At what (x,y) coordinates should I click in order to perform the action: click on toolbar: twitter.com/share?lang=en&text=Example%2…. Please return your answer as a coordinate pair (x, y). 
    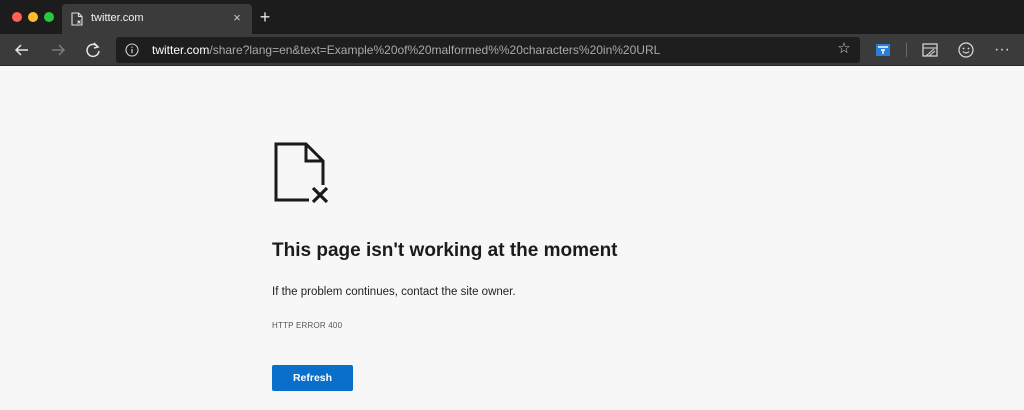
    Looking at the image, I should click on (512, 50).